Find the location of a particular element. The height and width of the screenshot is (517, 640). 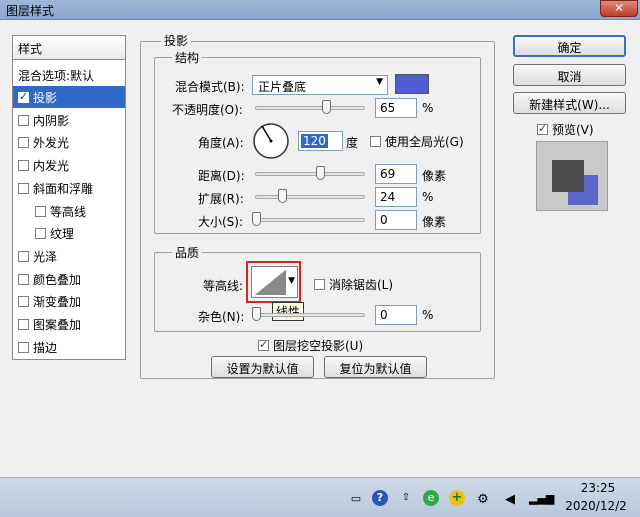

contour-dropdown-icon: ▼ is located at coordinates (291, 281).